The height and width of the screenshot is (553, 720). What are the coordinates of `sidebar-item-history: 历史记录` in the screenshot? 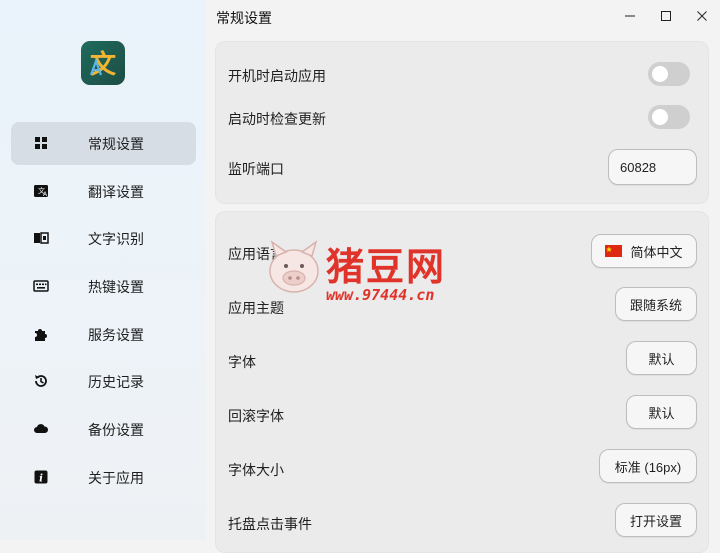 It's located at (103, 381).